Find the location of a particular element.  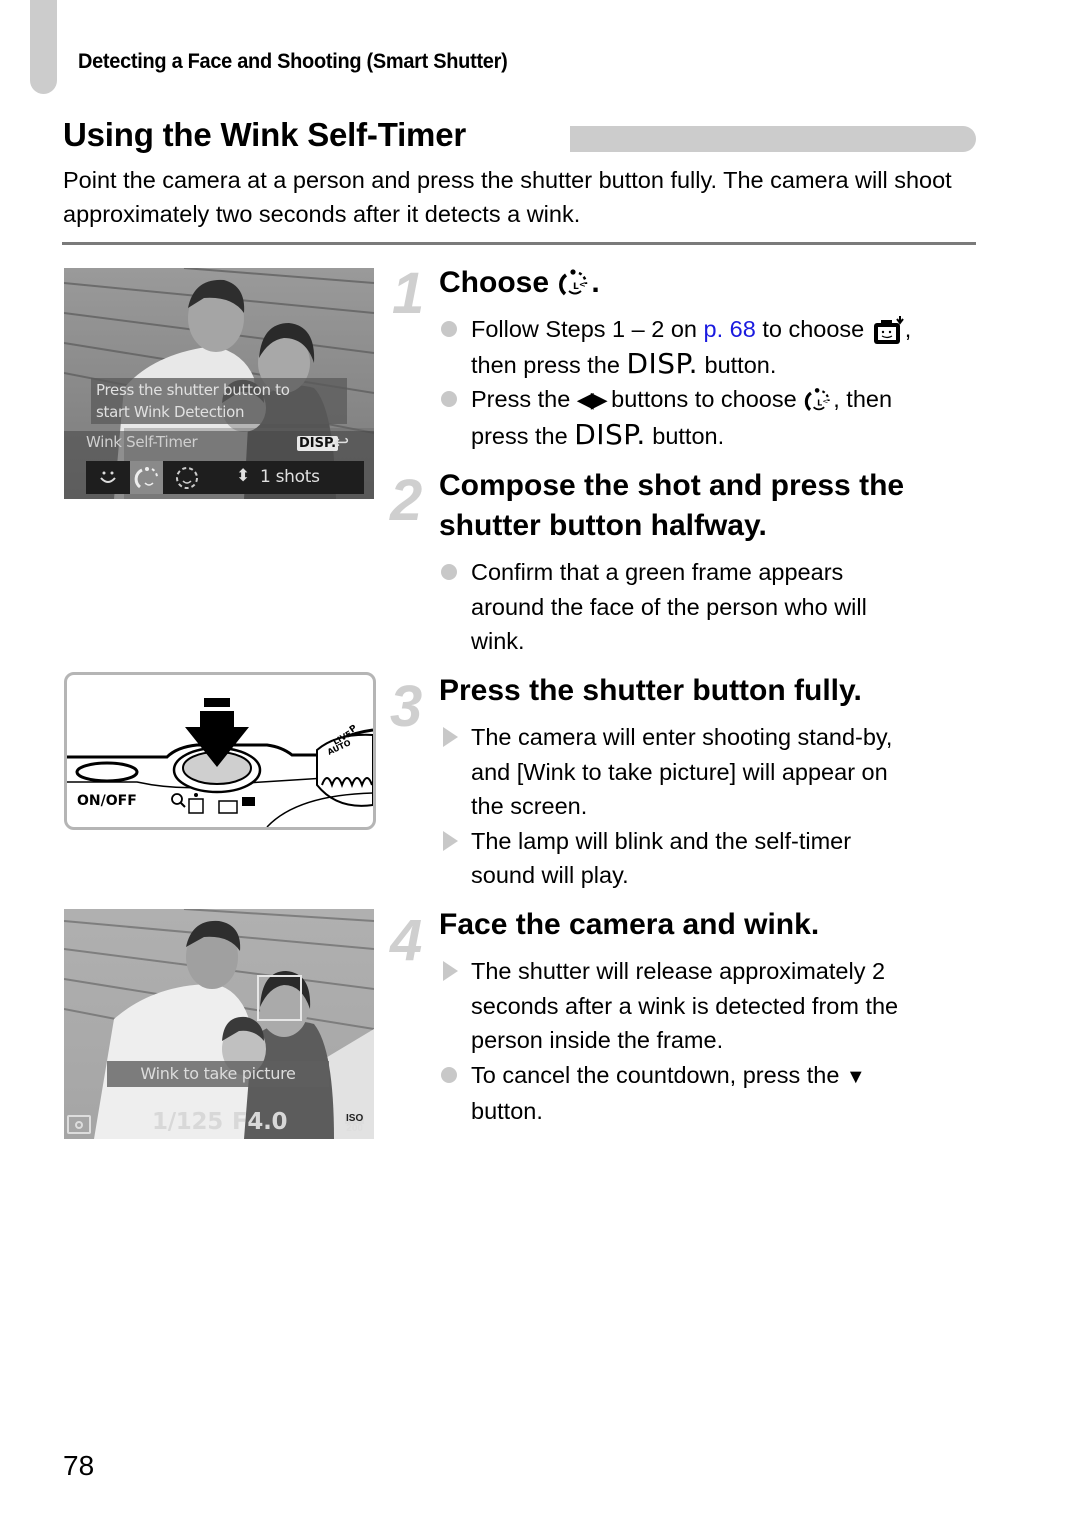

face-detect-camera-icon is located at coordinates (888, 329).